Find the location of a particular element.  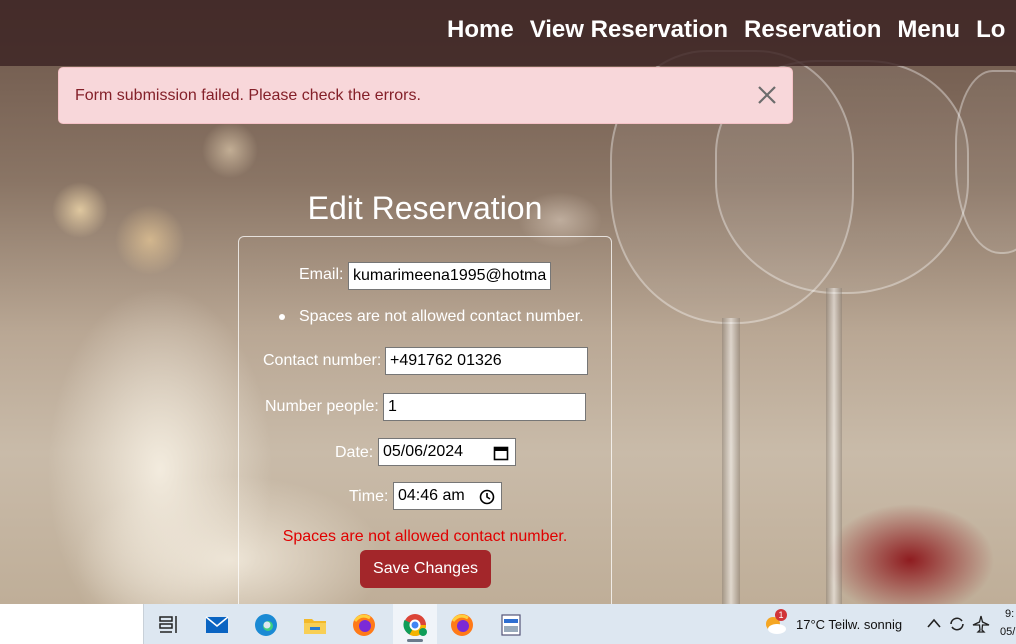

email-label: Email: is located at coordinates (321, 274).